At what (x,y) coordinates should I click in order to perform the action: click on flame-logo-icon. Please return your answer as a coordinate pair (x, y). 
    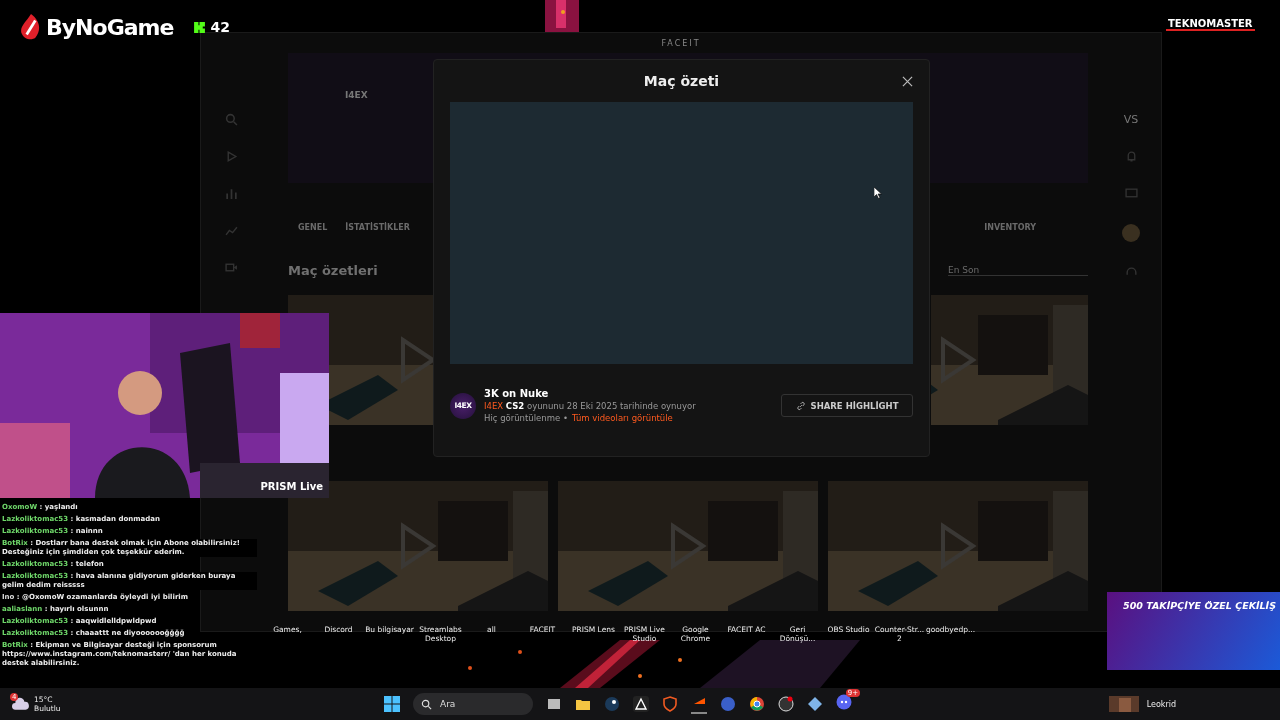
    Looking at the image, I should click on (31, 27).